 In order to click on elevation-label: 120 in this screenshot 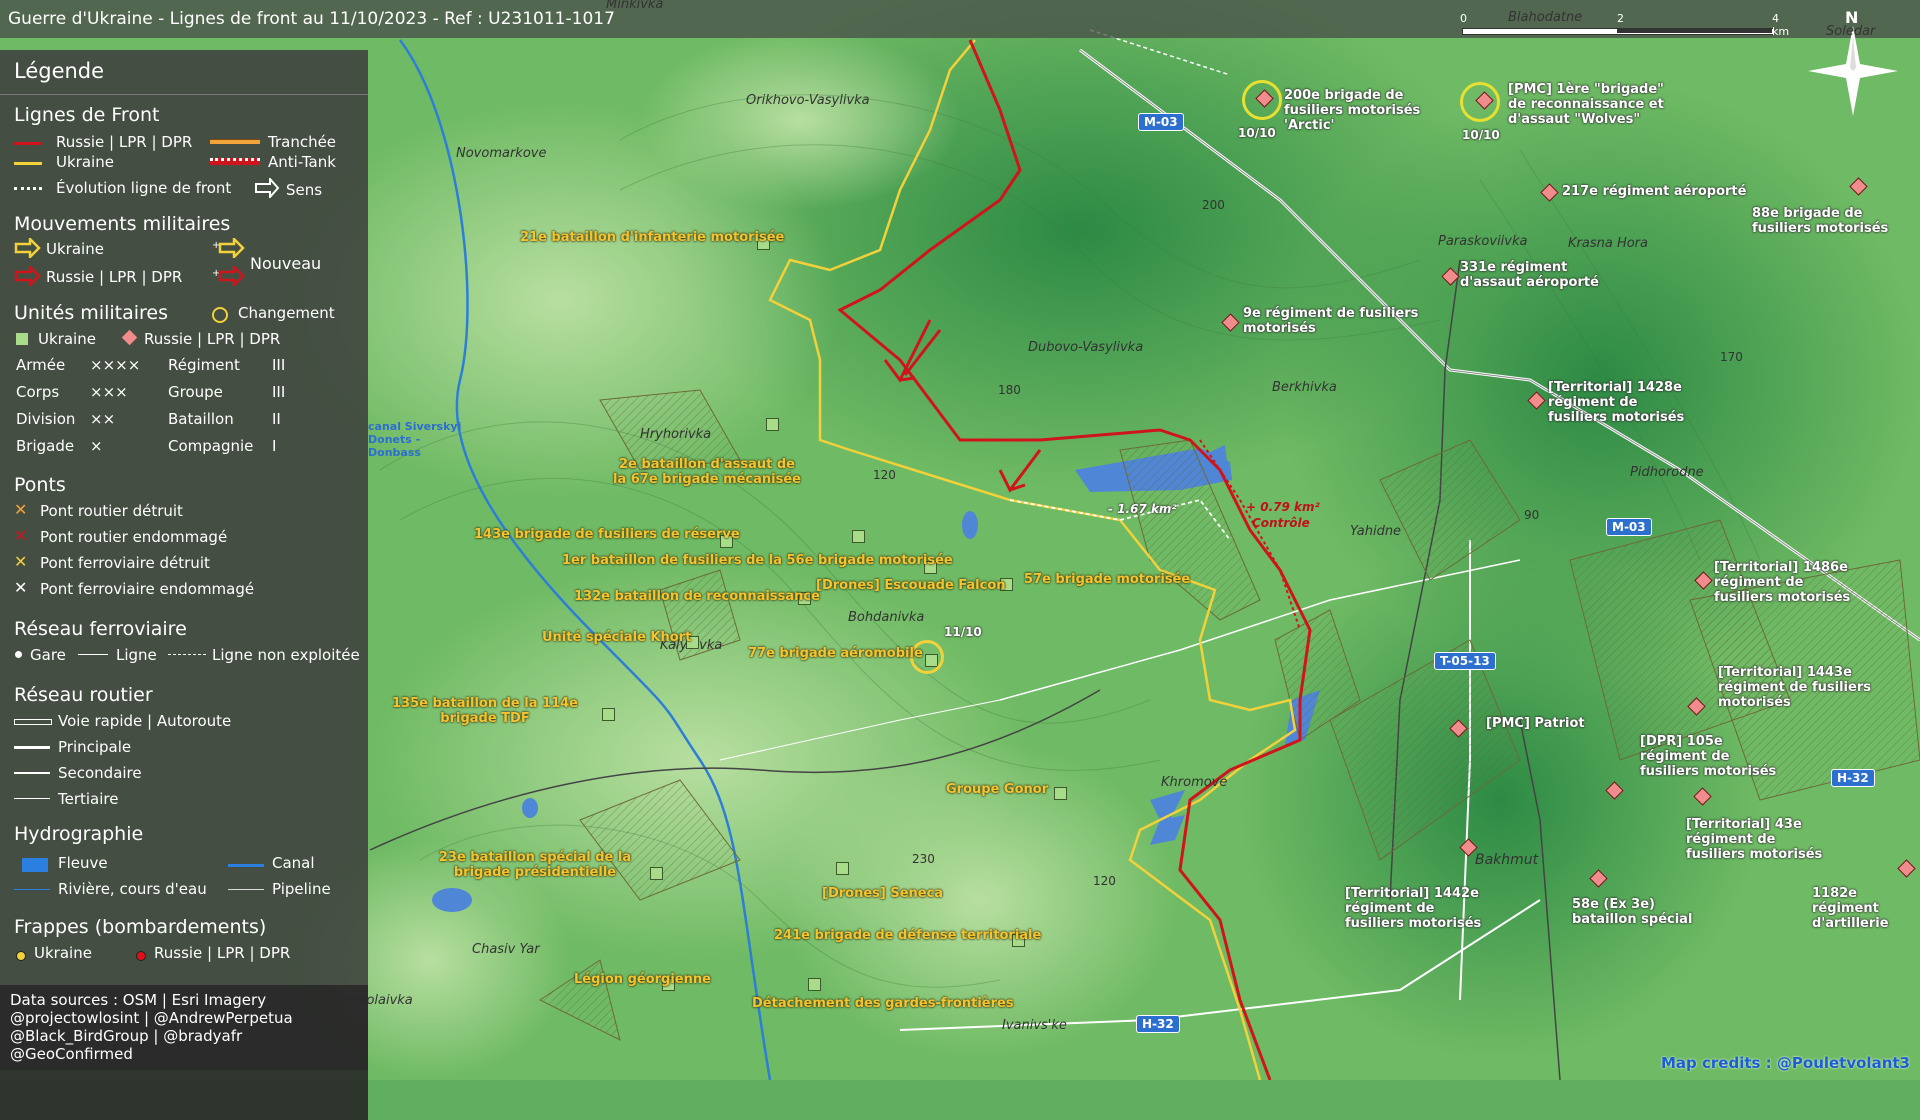, I will do `click(884, 475)`.